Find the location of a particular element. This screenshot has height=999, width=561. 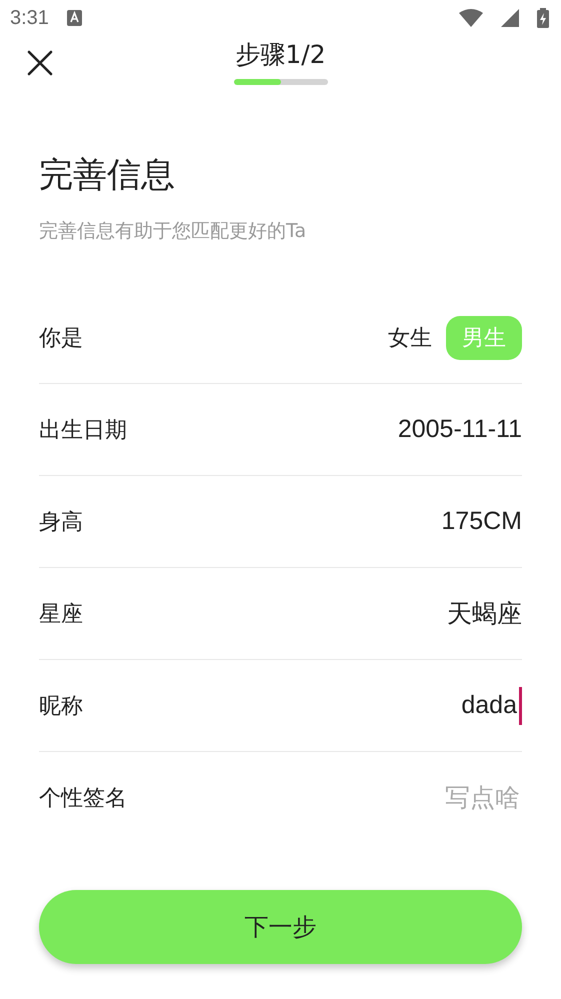

keyboard-notification-icon is located at coordinates (74, 18).